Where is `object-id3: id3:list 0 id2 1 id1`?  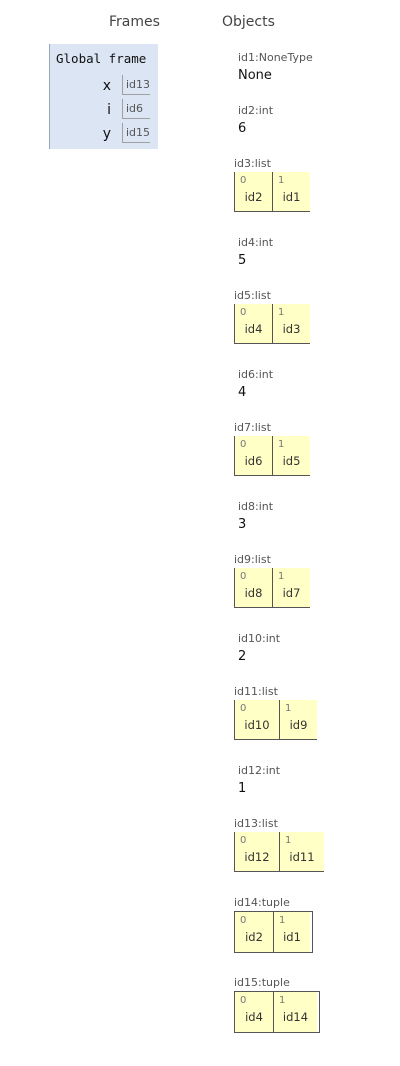
object-id3: id3:list 0 id2 1 id1 is located at coordinates (272, 184).